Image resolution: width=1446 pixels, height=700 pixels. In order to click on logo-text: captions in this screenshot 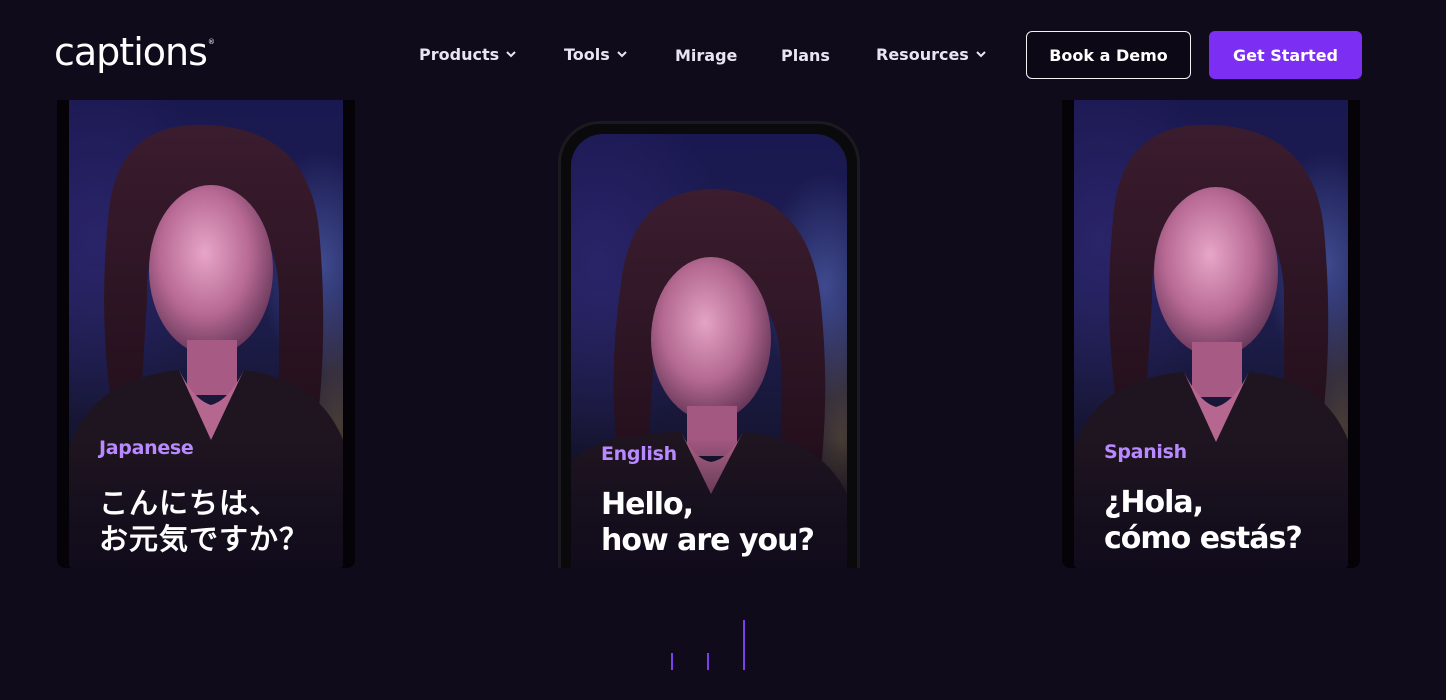, I will do `click(131, 52)`.